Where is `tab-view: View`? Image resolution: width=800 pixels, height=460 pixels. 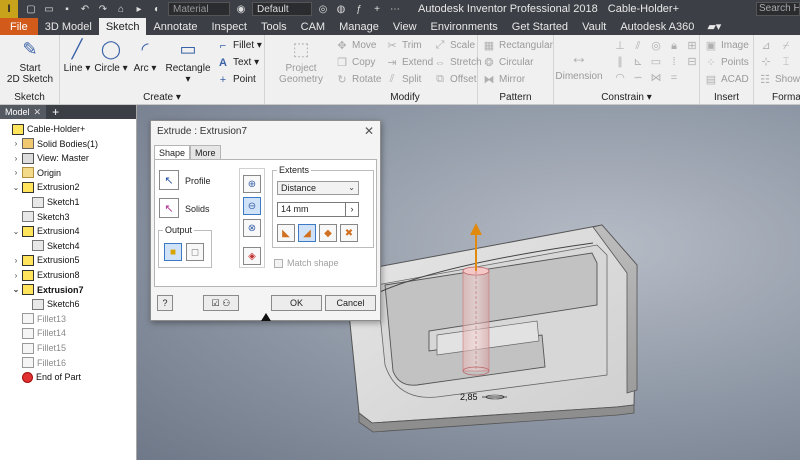
tab-view: View is located at coordinates (405, 26).